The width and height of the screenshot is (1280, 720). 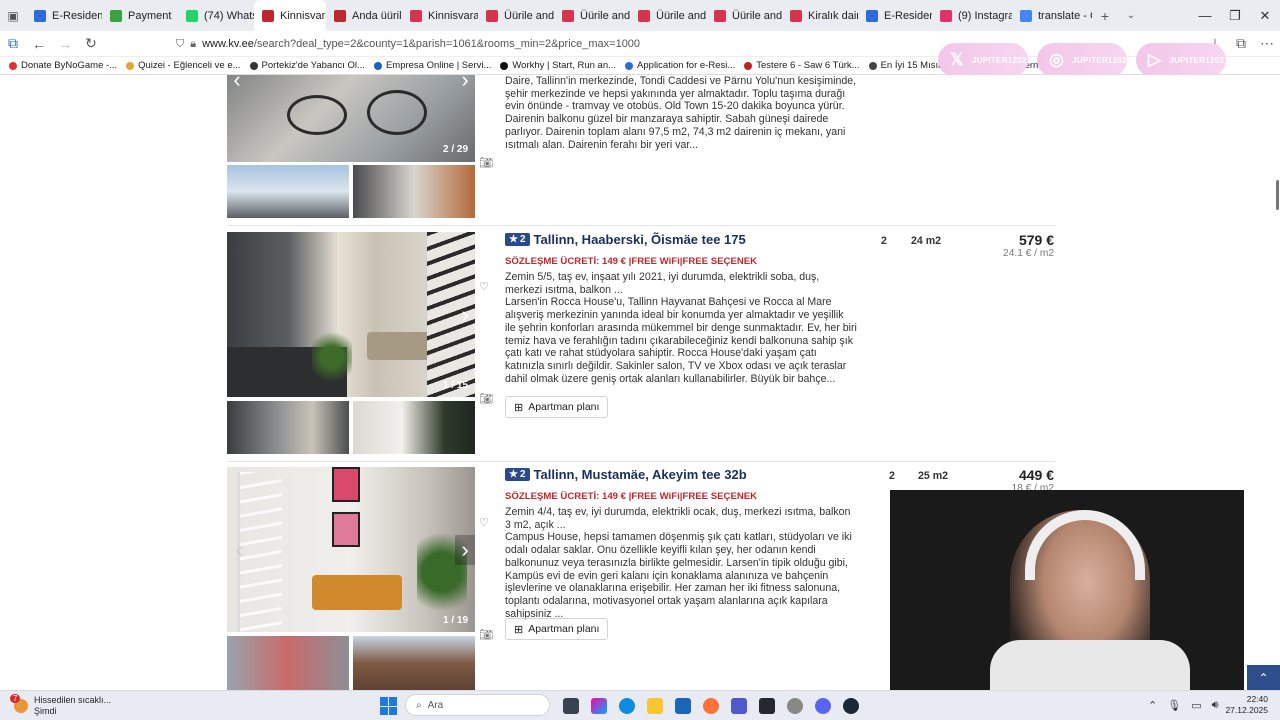 I want to click on reload-icon: ↻, so click(x=91, y=43).